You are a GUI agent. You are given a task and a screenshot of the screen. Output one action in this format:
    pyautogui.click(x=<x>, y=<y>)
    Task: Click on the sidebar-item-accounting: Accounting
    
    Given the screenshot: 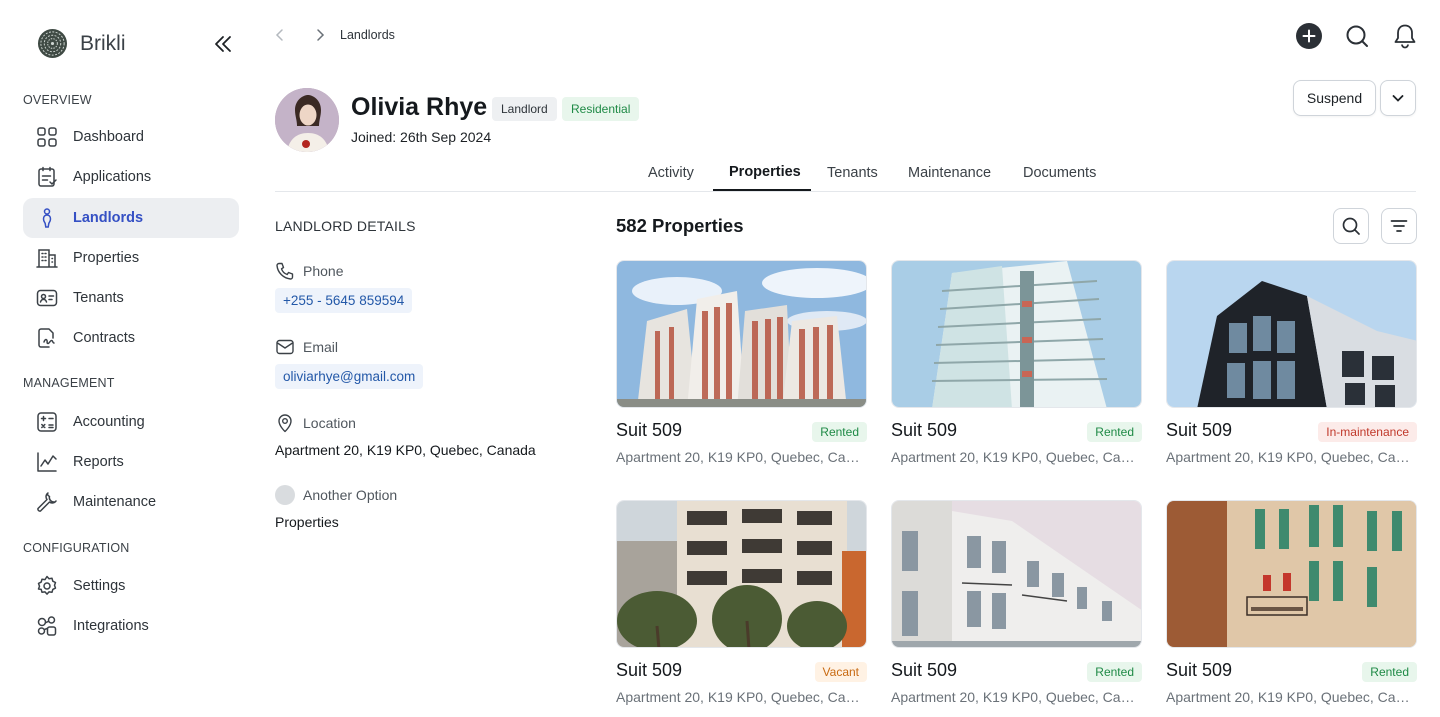 What is the action you would take?
    pyautogui.click(x=131, y=422)
    